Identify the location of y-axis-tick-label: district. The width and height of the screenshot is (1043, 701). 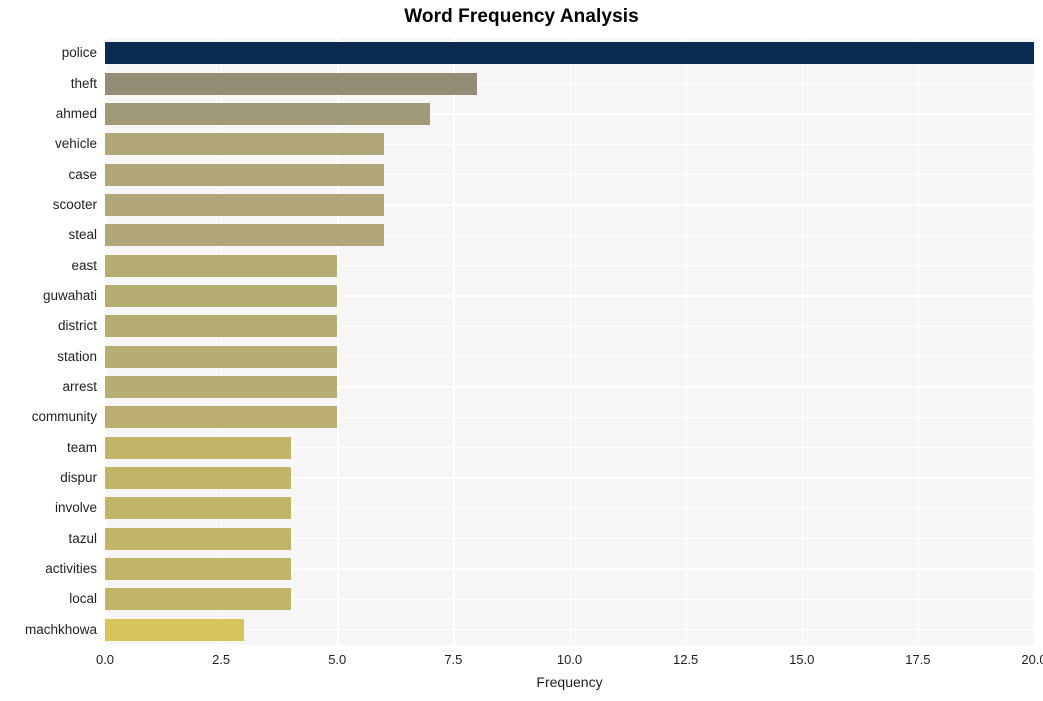
(77, 326).